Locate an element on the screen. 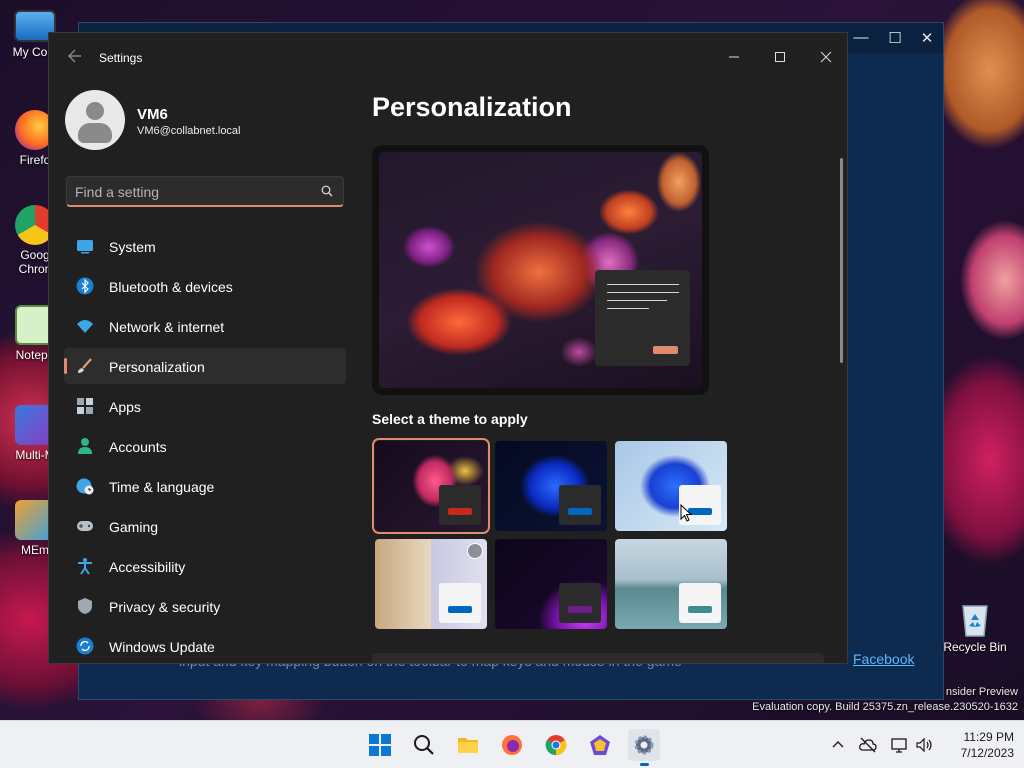  globe-clock-icon is located at coordinates (85, 486).